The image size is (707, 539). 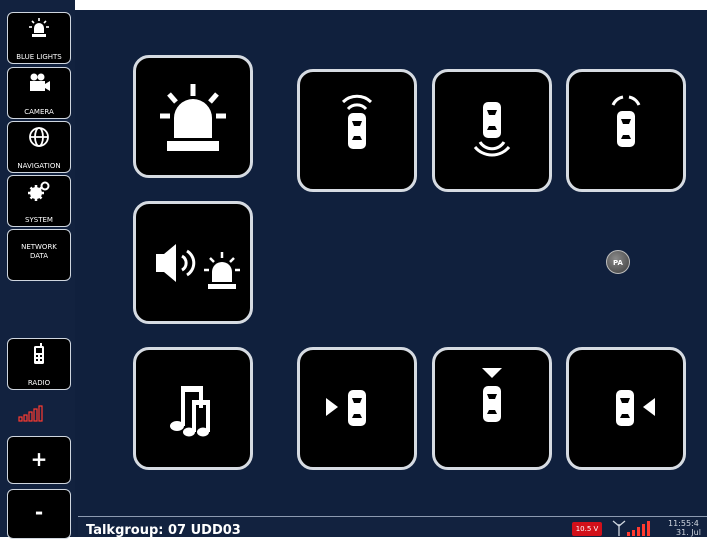 I want to click on camera-button: CAMERA, so click(x=39, y=93).